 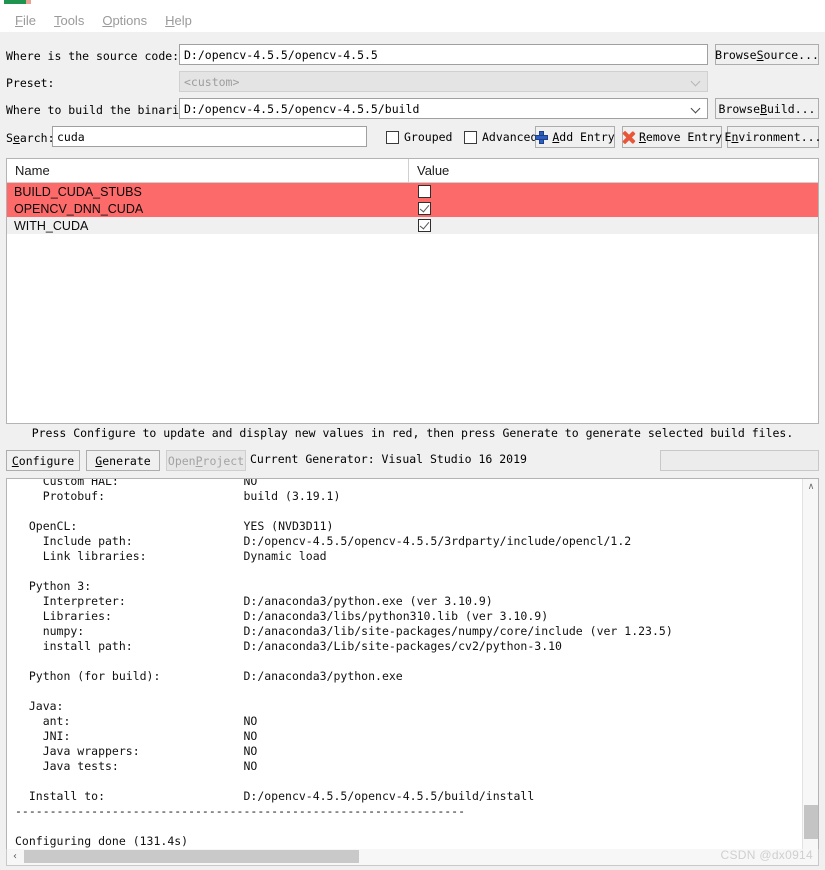 I want to click on search-label-mnemonic: e, so click(x=16, y=138).